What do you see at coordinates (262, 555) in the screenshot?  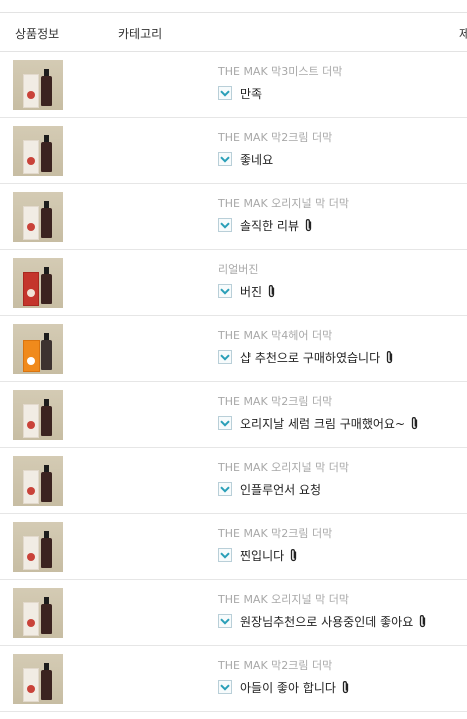 I see `review-subject-text: 찐입니다` at bounding box center [262, 555].